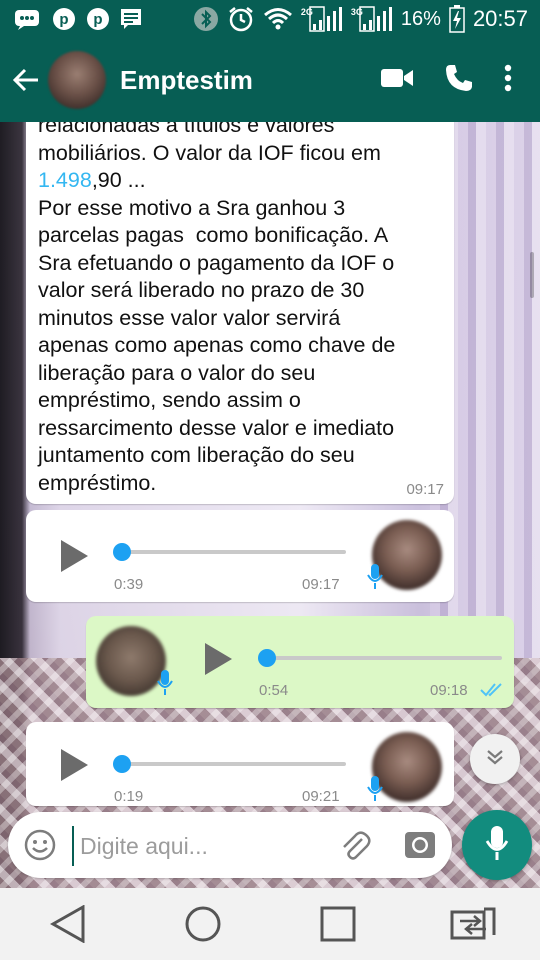 The image size is (540, 960). I want to click on message-line: relacionadas a títulos e valores, so click(186, 129).